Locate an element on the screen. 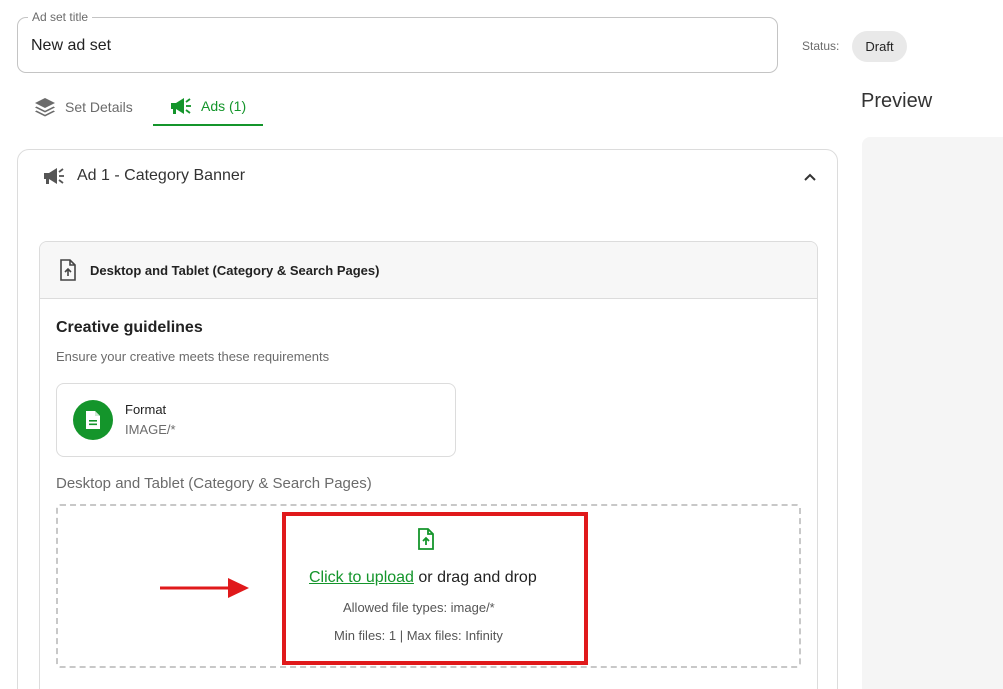 The height and width of the screenshot is (689, 1003). tab-set-details: Set Details is located at coordinates (83, 107).